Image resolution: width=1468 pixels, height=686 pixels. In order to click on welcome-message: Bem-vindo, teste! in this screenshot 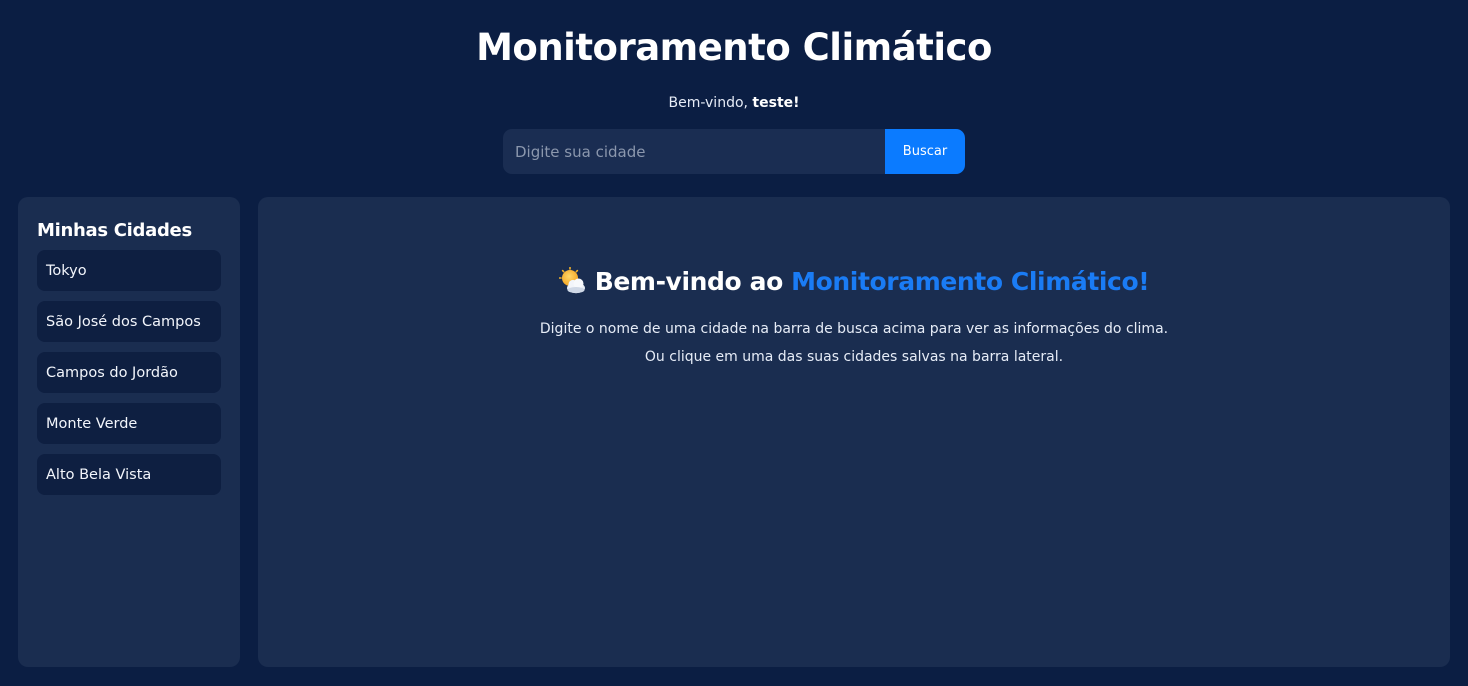, I will do `click(734, 103)`.